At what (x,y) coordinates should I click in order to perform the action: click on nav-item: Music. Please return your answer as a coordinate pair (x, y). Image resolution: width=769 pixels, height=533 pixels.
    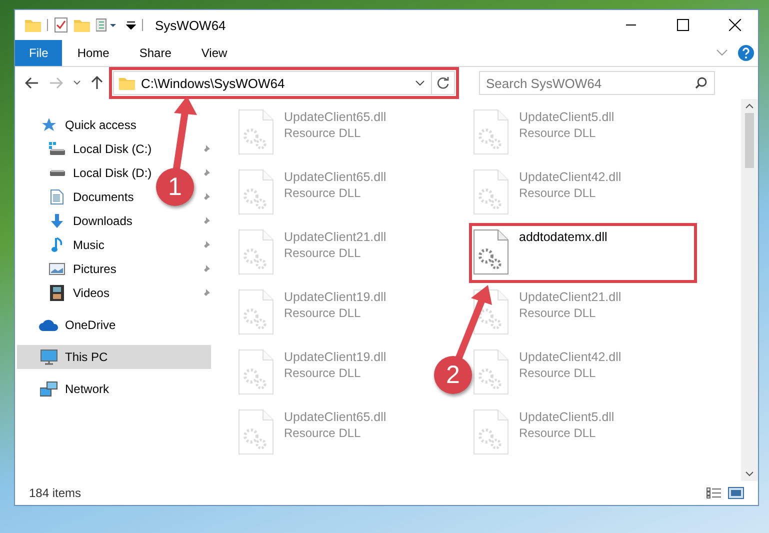
    Looking at the image, I should click on (75, 245).